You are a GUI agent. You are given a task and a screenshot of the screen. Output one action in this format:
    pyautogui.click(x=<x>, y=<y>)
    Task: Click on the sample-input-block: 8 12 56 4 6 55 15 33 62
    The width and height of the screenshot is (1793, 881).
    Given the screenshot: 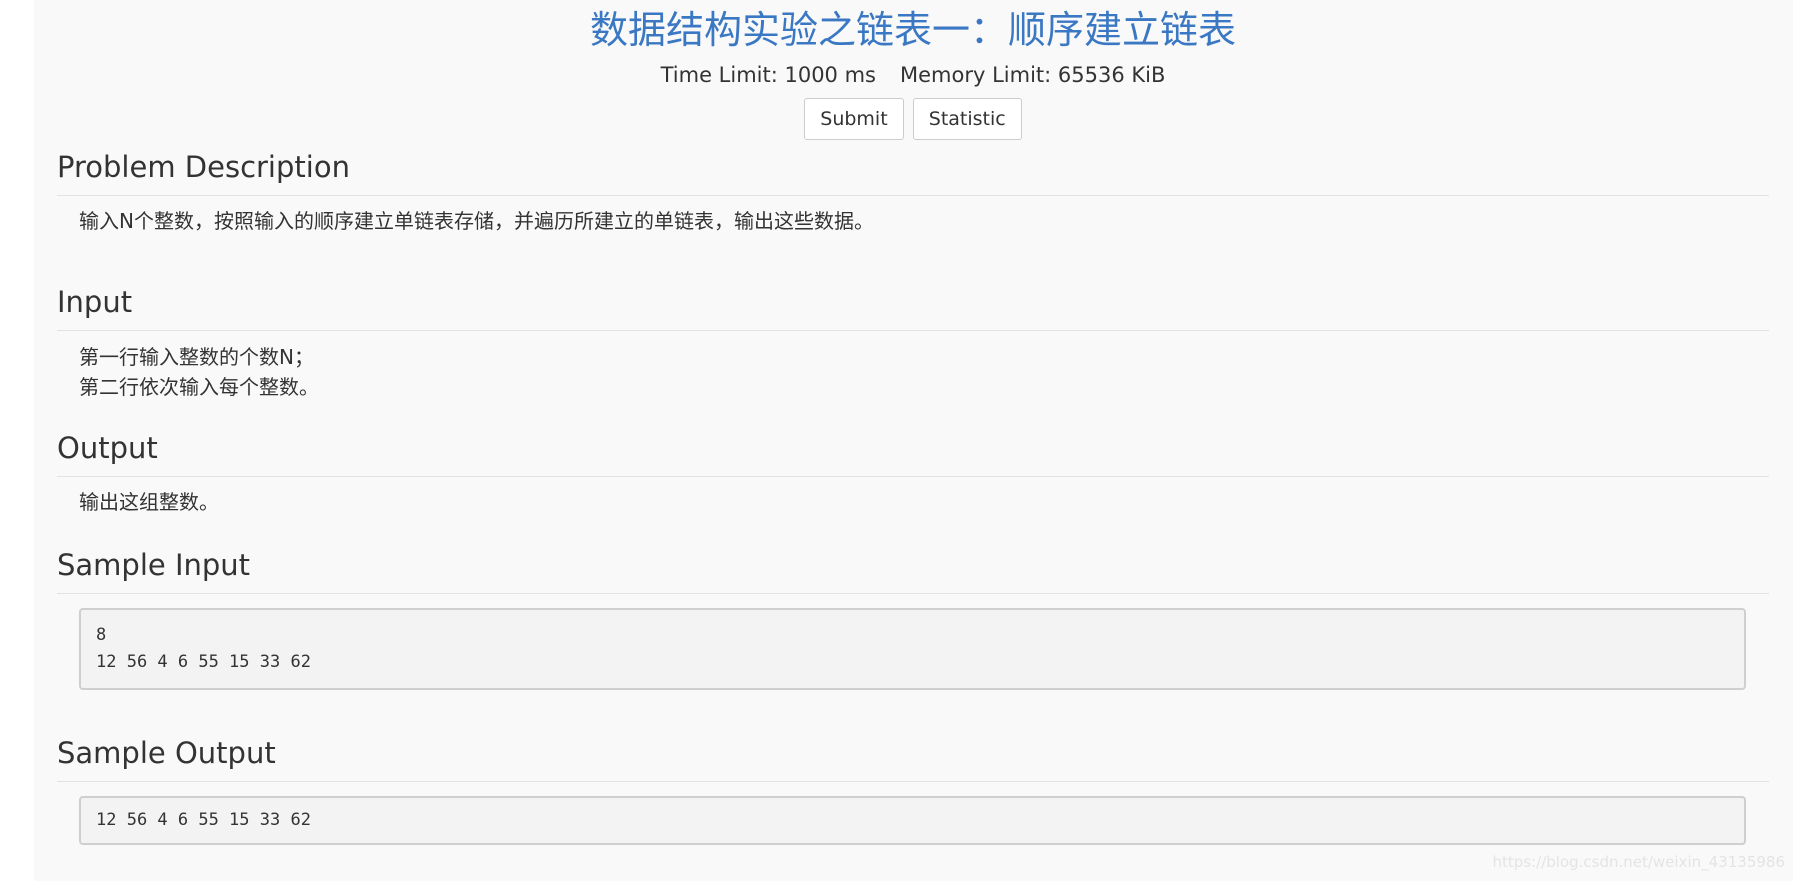 What is the action you would take?
    pyautogui.click(x=912, y=649)
    